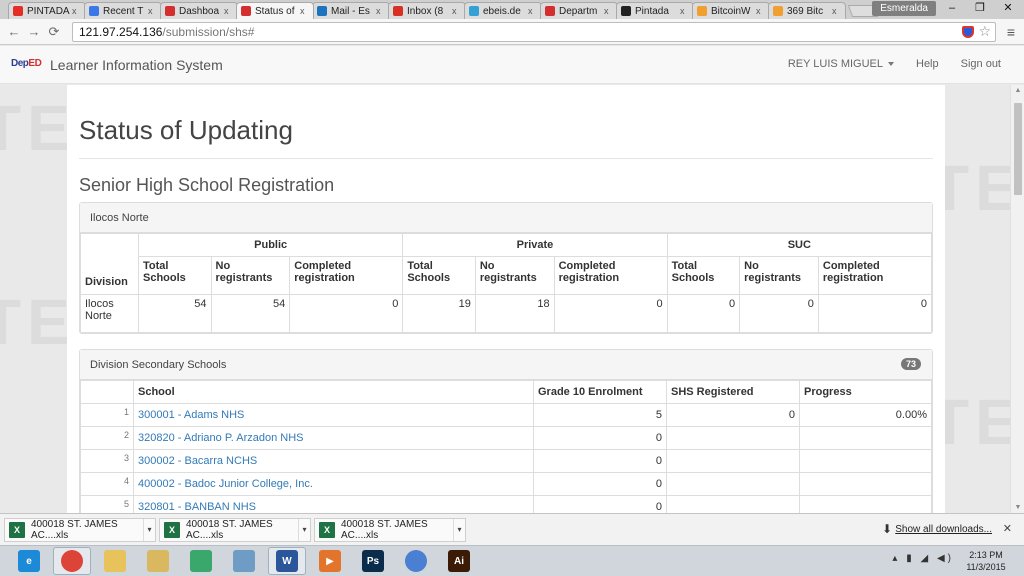  I want to click on user-menu: REY LUIS MIGUEL, so click(841, 64).